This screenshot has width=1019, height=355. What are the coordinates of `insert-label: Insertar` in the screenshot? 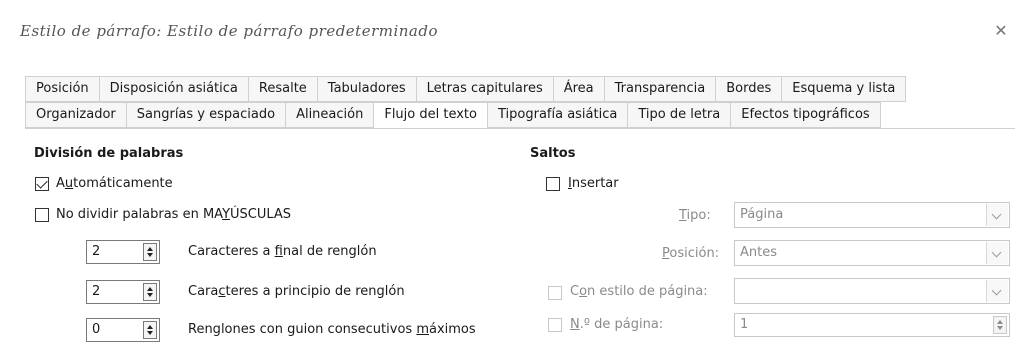 It's located at (593, 183).